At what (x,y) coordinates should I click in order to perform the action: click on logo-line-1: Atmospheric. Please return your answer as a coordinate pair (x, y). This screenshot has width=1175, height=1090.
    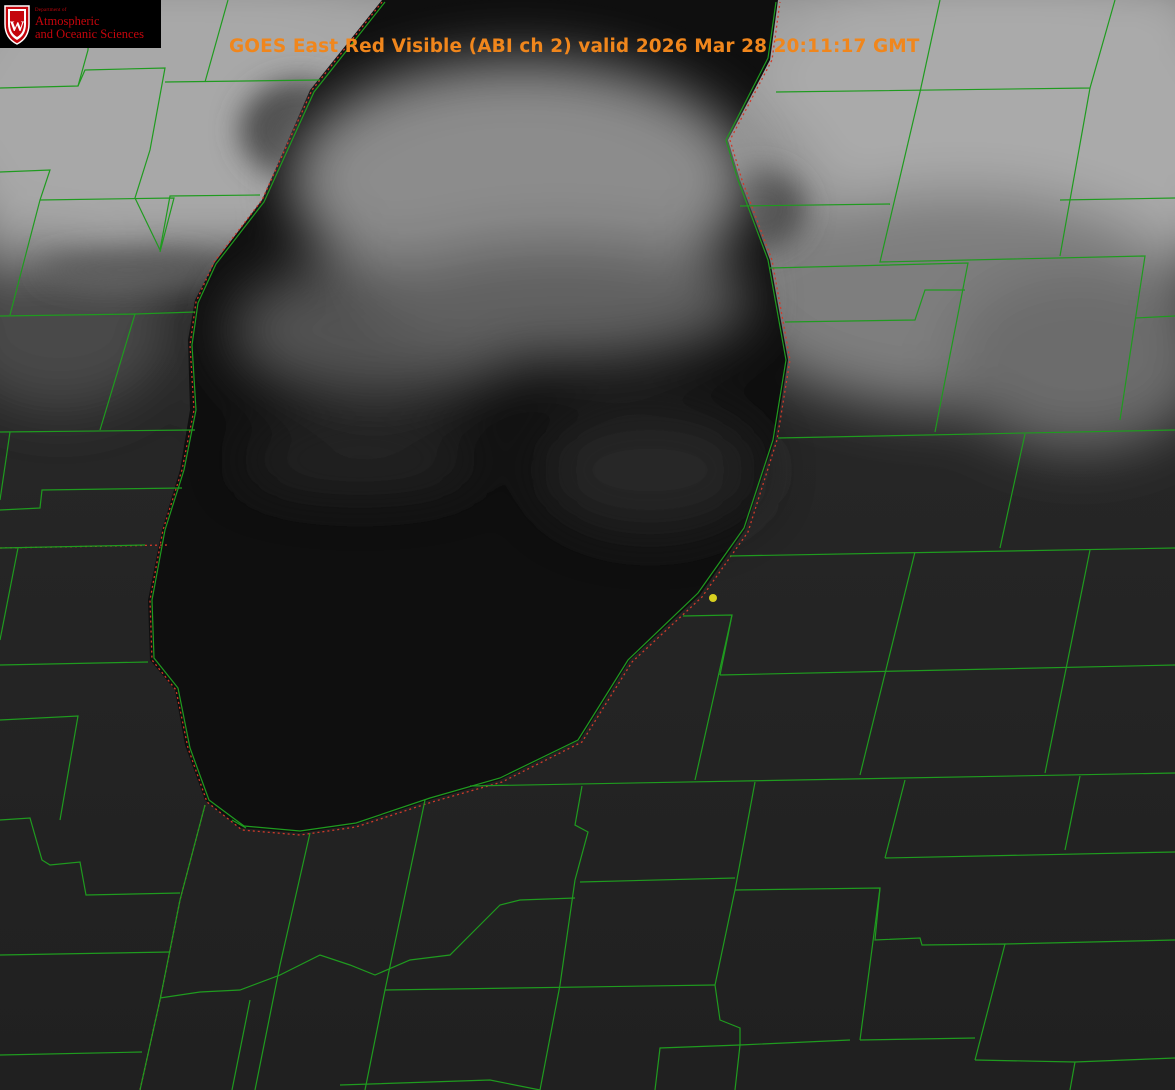
    Looking at the image, I should click on (67, 21).